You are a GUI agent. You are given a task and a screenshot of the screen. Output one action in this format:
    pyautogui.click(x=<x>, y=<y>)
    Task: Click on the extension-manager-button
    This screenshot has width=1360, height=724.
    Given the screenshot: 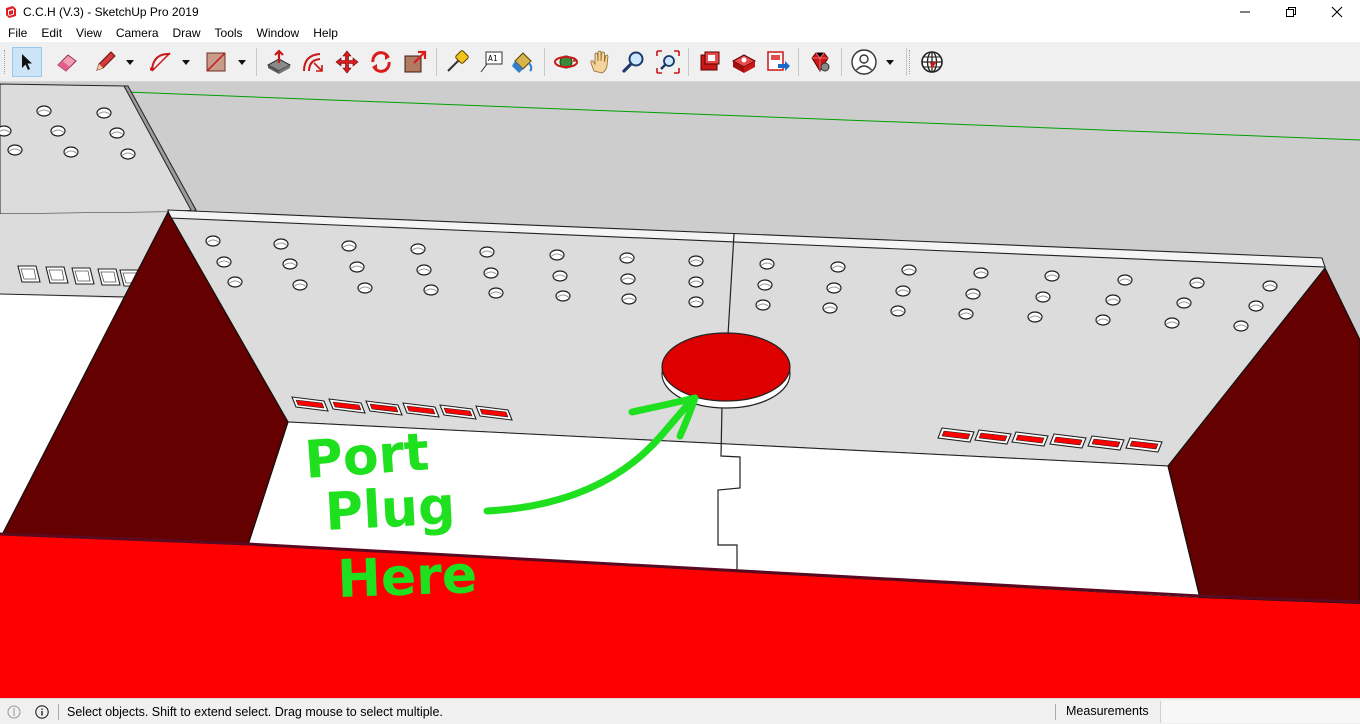 What is the action you would take?
    pyautogui.click(x=820, y=62)
    